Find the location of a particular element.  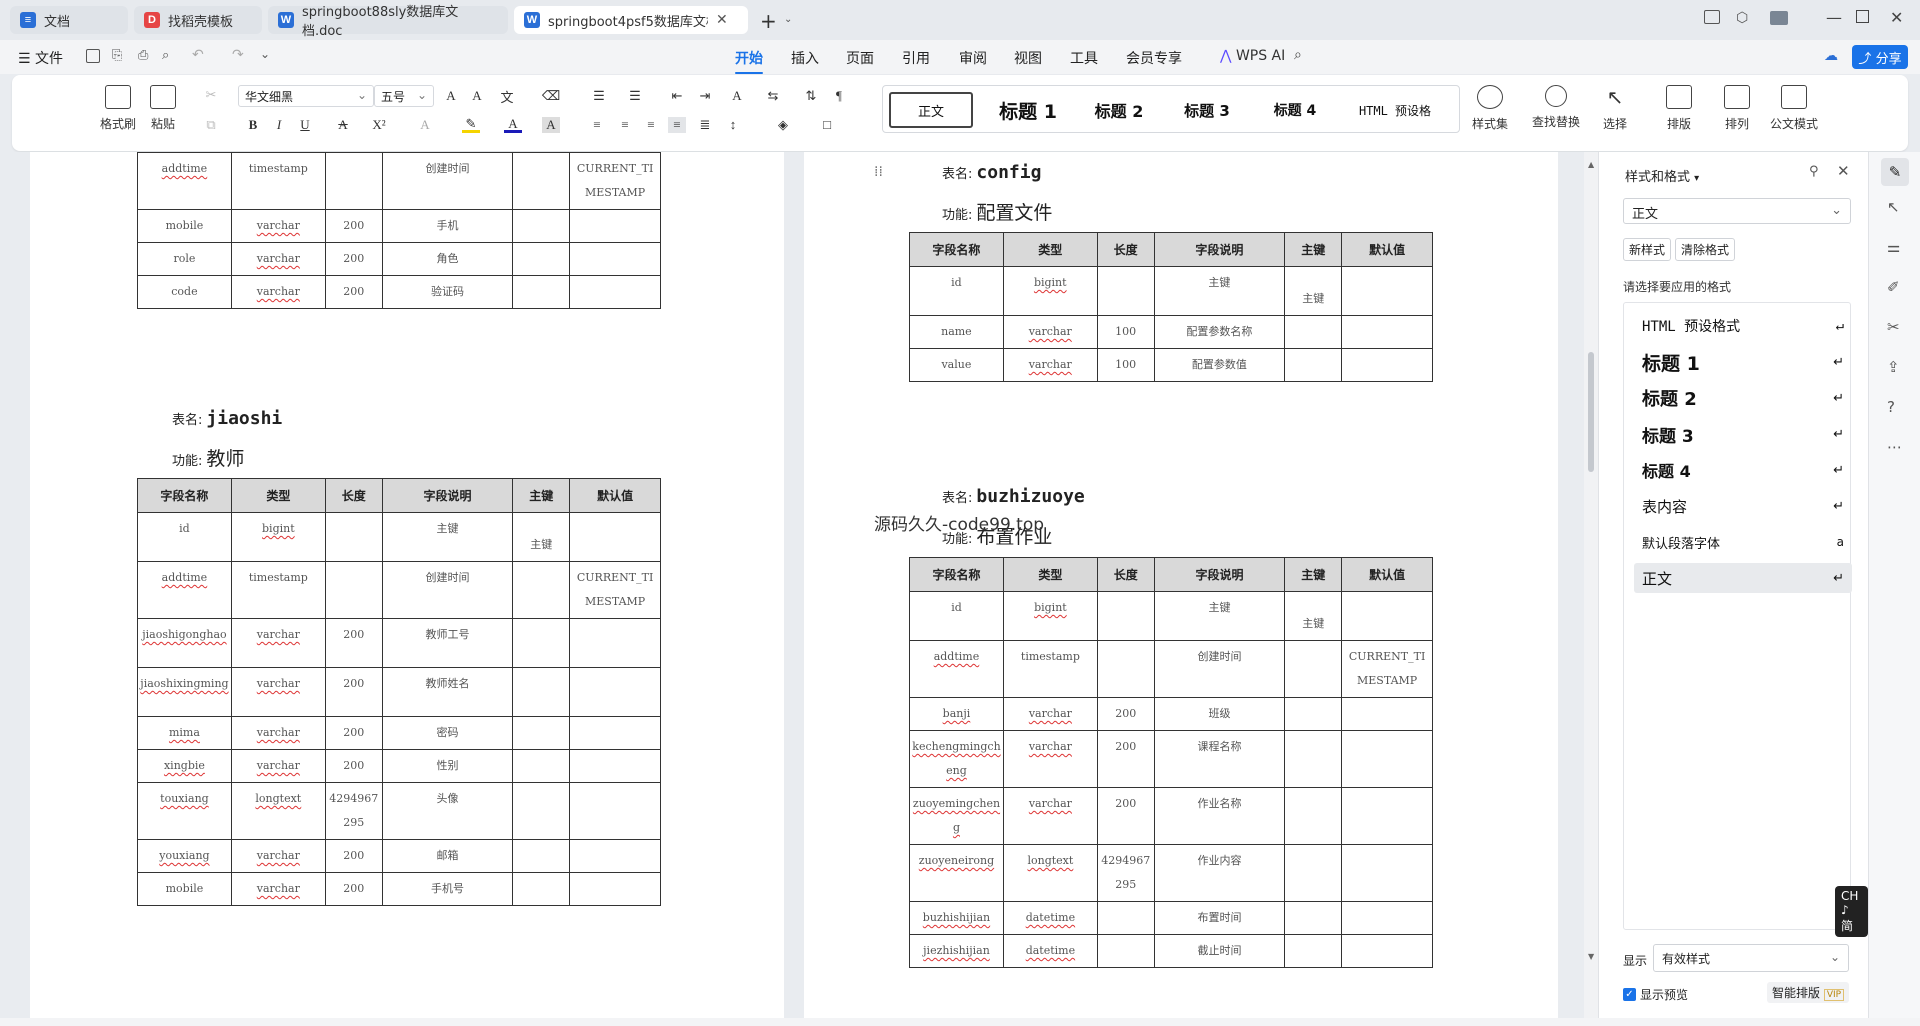

strikethrough-icon: A is located at coordinates (343, 125).